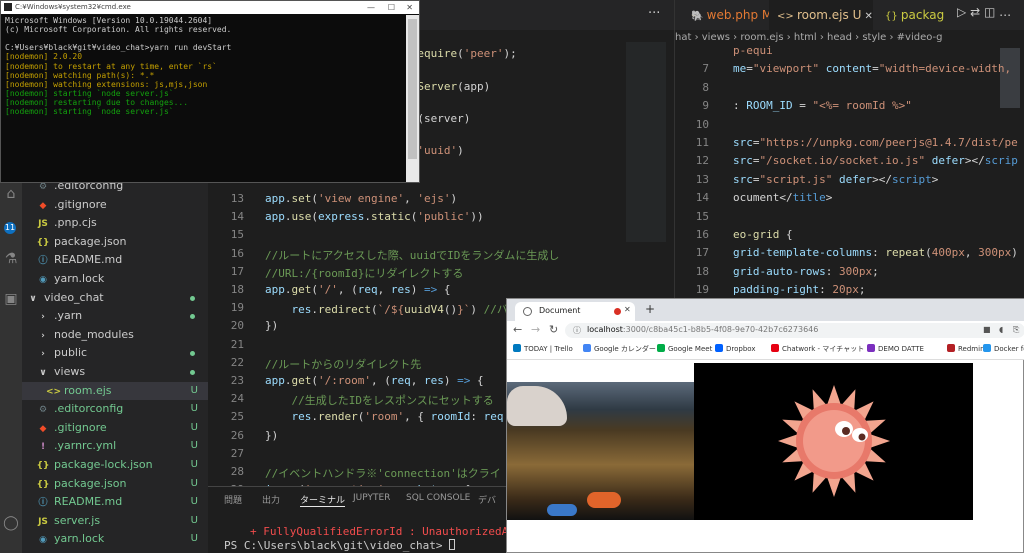 The width and height of the screenshot is (1024, 553). What do you see at coordinates (412, 255) in the screenshot?
I see `code-line: //ルートにアクセスした際、uuidでIDをランダムに生成し` at bounding box center [412, 255].